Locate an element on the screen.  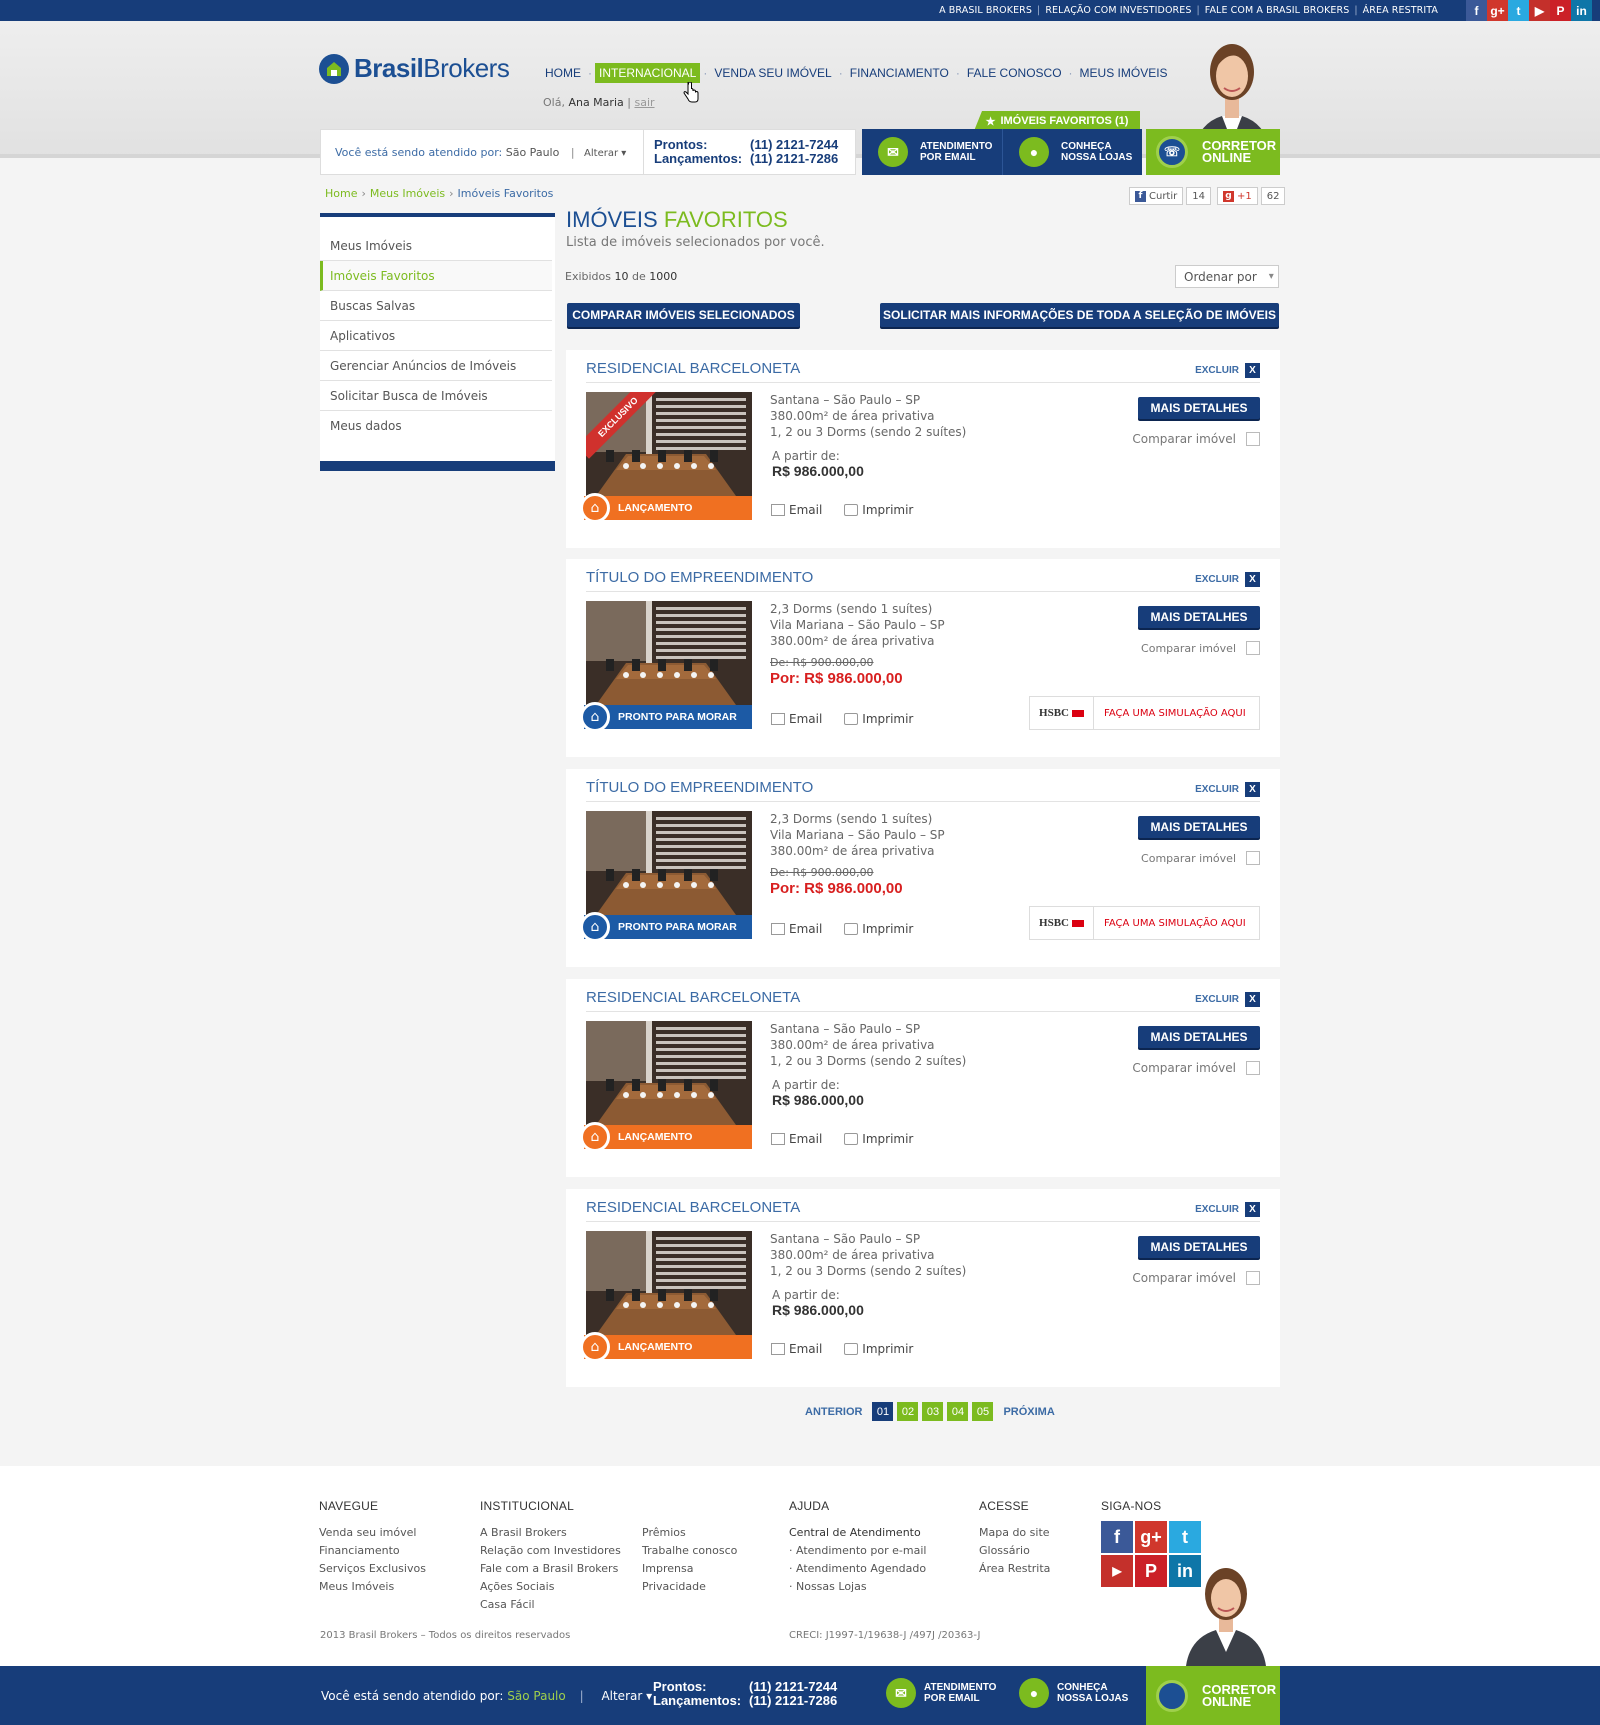
top-link-a-brasil-brokers: A BRASIL BROKERS is located at coordinates (985, 10).